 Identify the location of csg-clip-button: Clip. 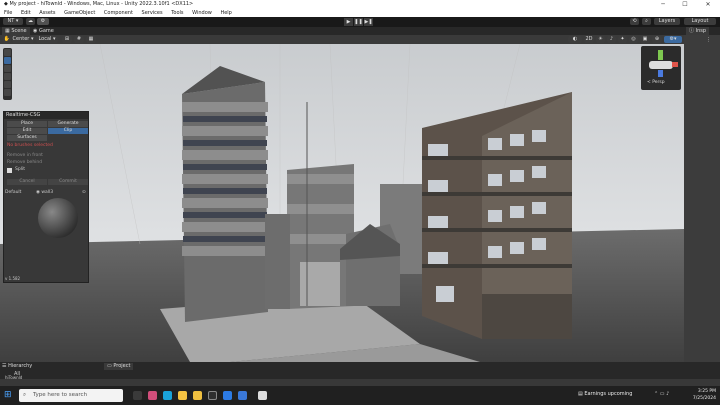
(68, 131).